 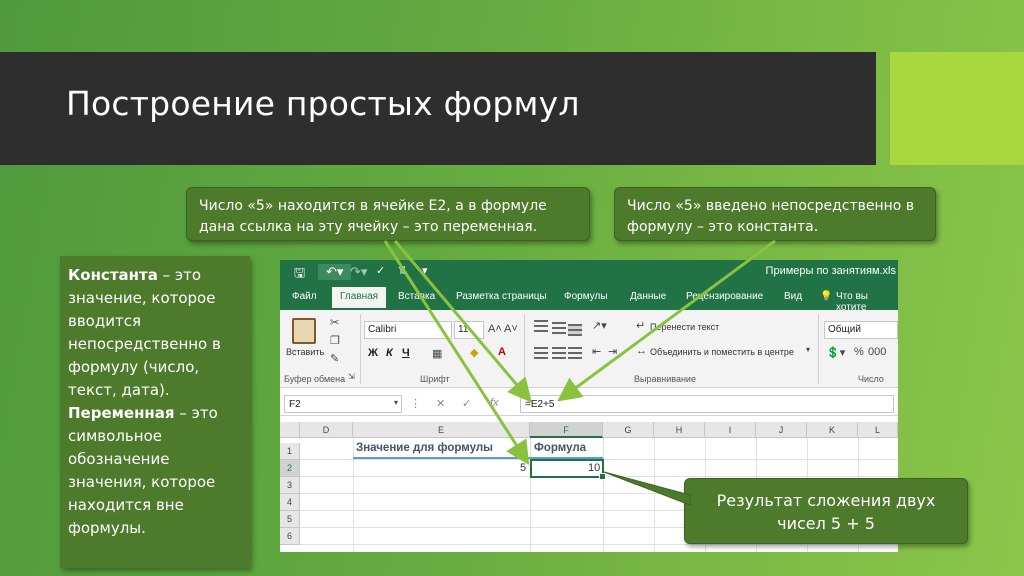 What do you see at coordinates (440, 403) in the screenshot?
I see `cancel-icon: ✕` at bounding box center [440, 403].